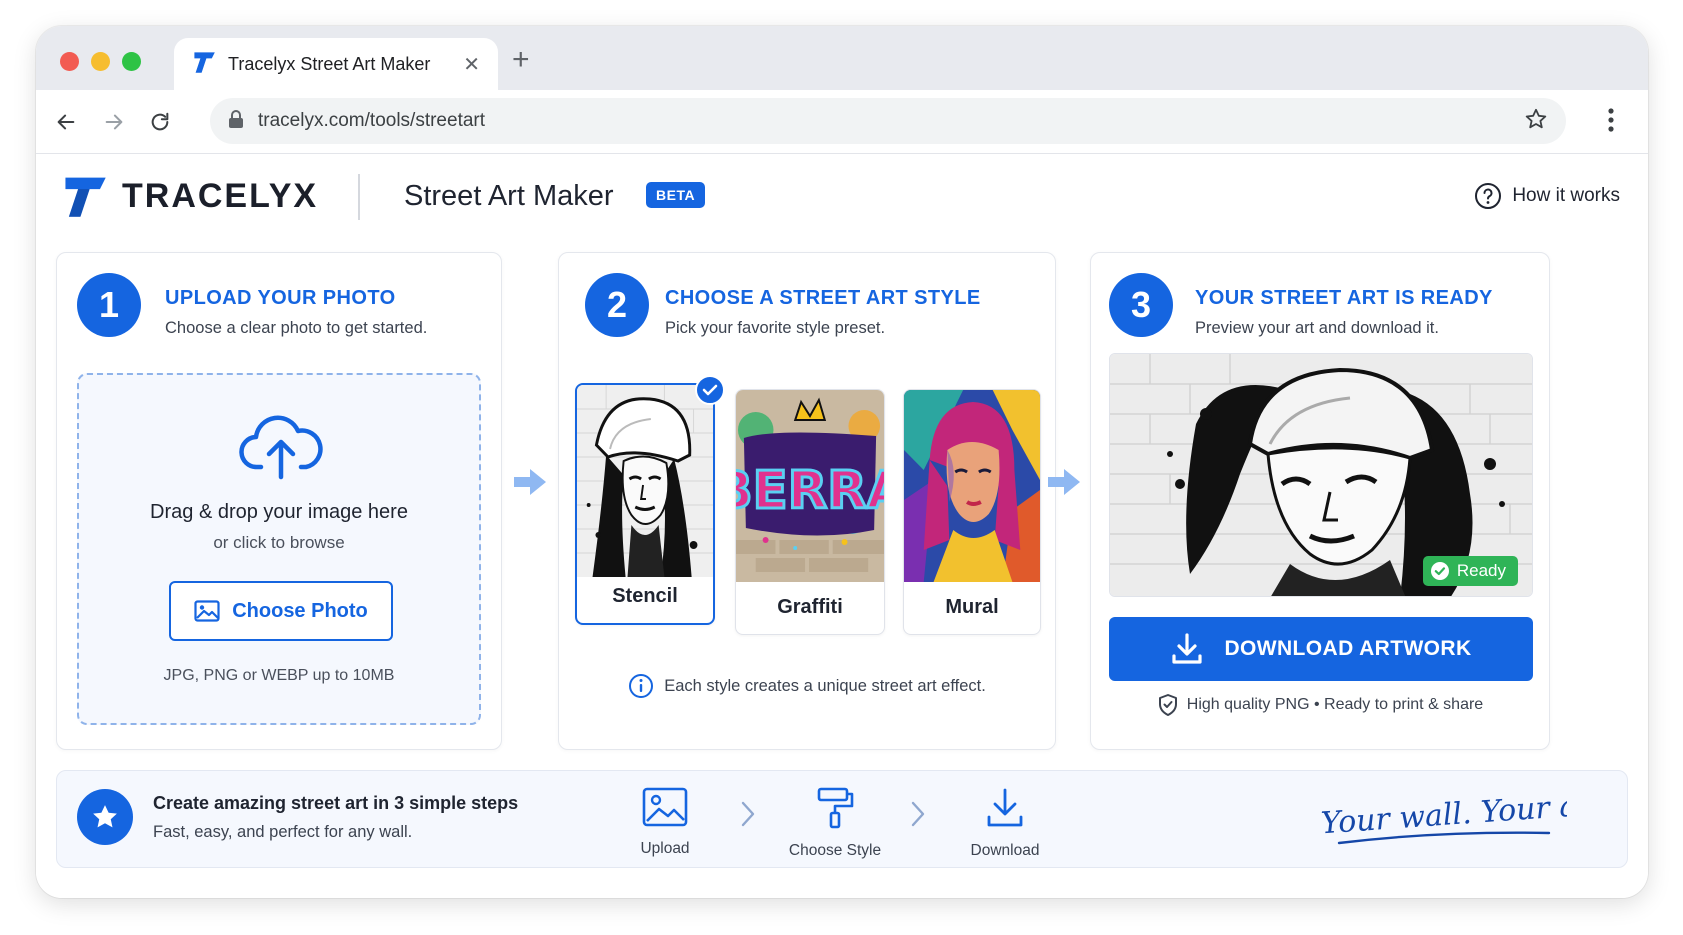 Image resolution: width=1683 pixels, height=935 pixels. Describe the element at coordinates (1481, 570) in the screenshot. I see `ready-label: Ready` at that location.